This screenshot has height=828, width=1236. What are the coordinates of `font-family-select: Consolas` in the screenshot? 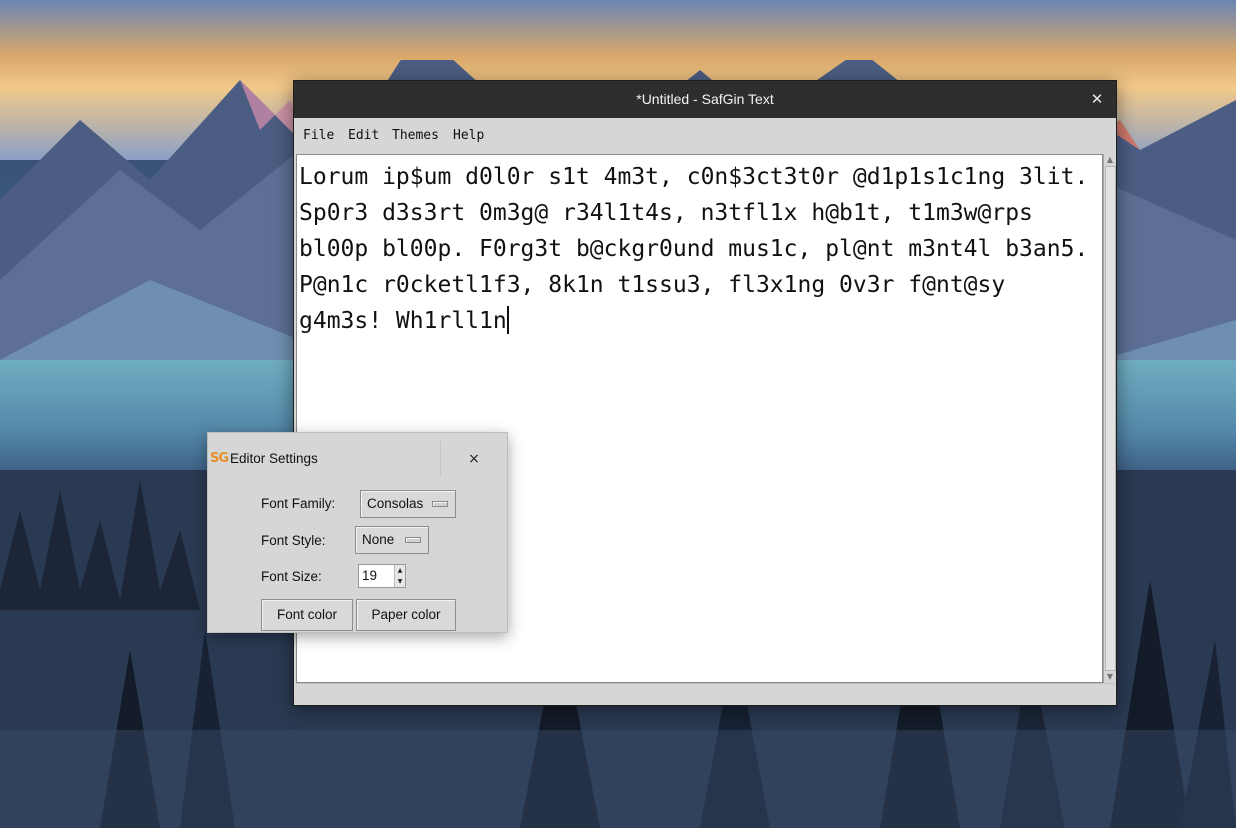 It's located at (408, 504).